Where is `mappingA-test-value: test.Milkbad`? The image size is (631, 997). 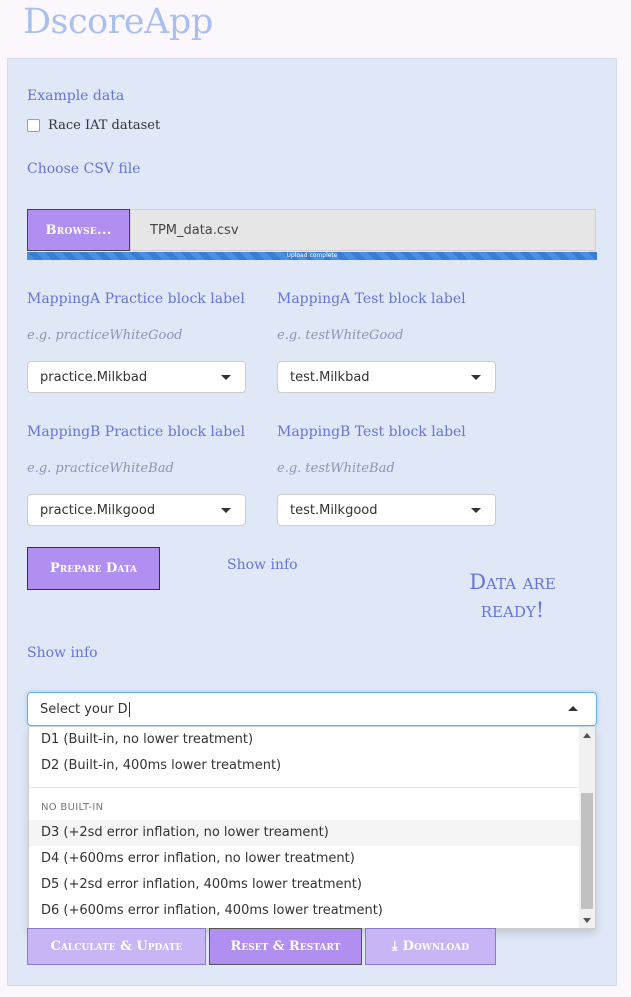 mappingA-test-value: test.Milkbad is located at coordinates (330, 377).